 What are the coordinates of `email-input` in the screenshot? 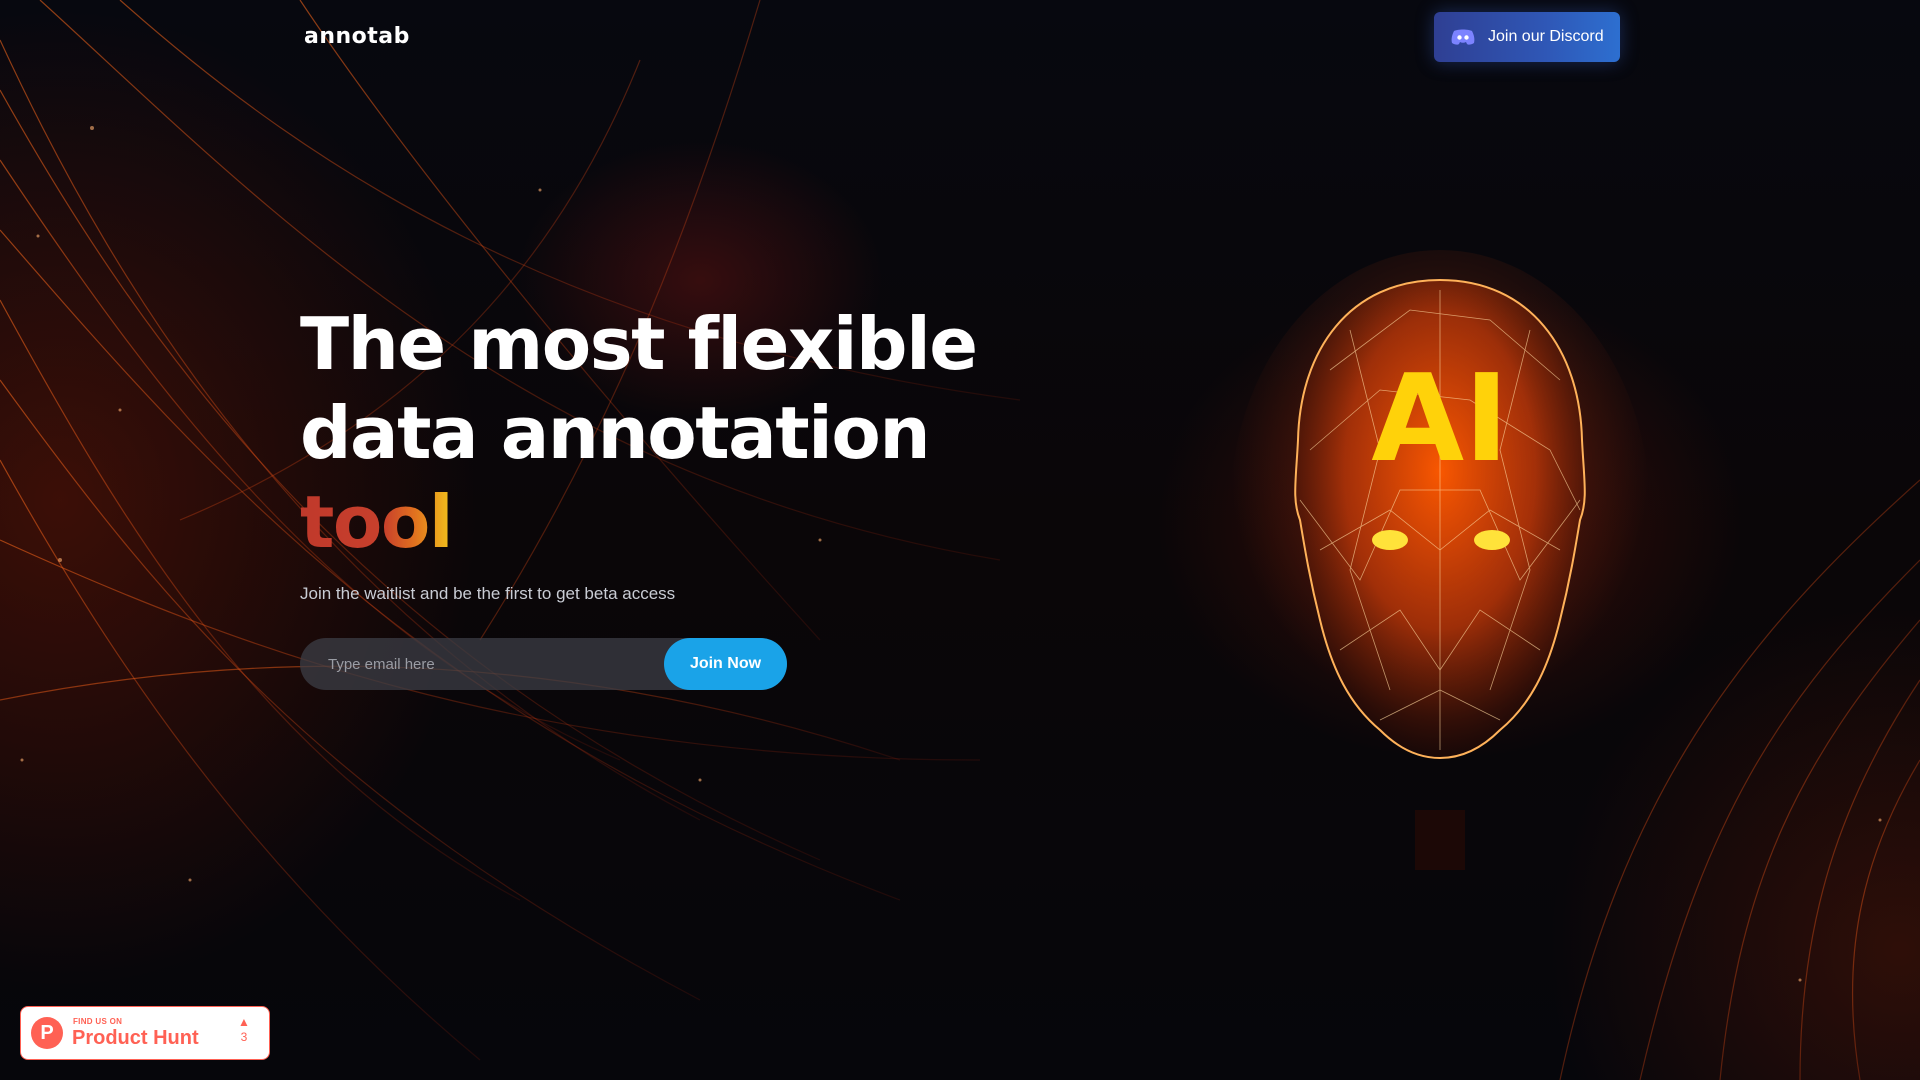 It's located at (480, 664).